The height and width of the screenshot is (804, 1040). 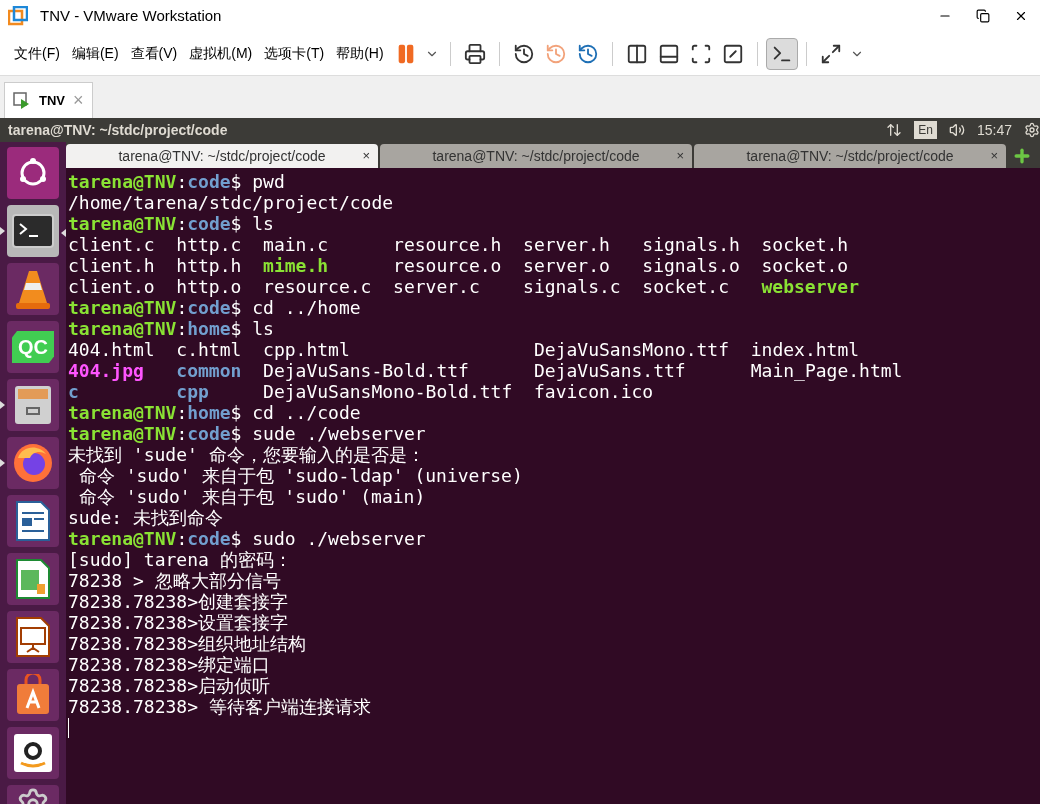 What do you see at coordinates (805, 244) in the screenshot?
I see `file-name: socket.h` at bounding box center [805, 244].